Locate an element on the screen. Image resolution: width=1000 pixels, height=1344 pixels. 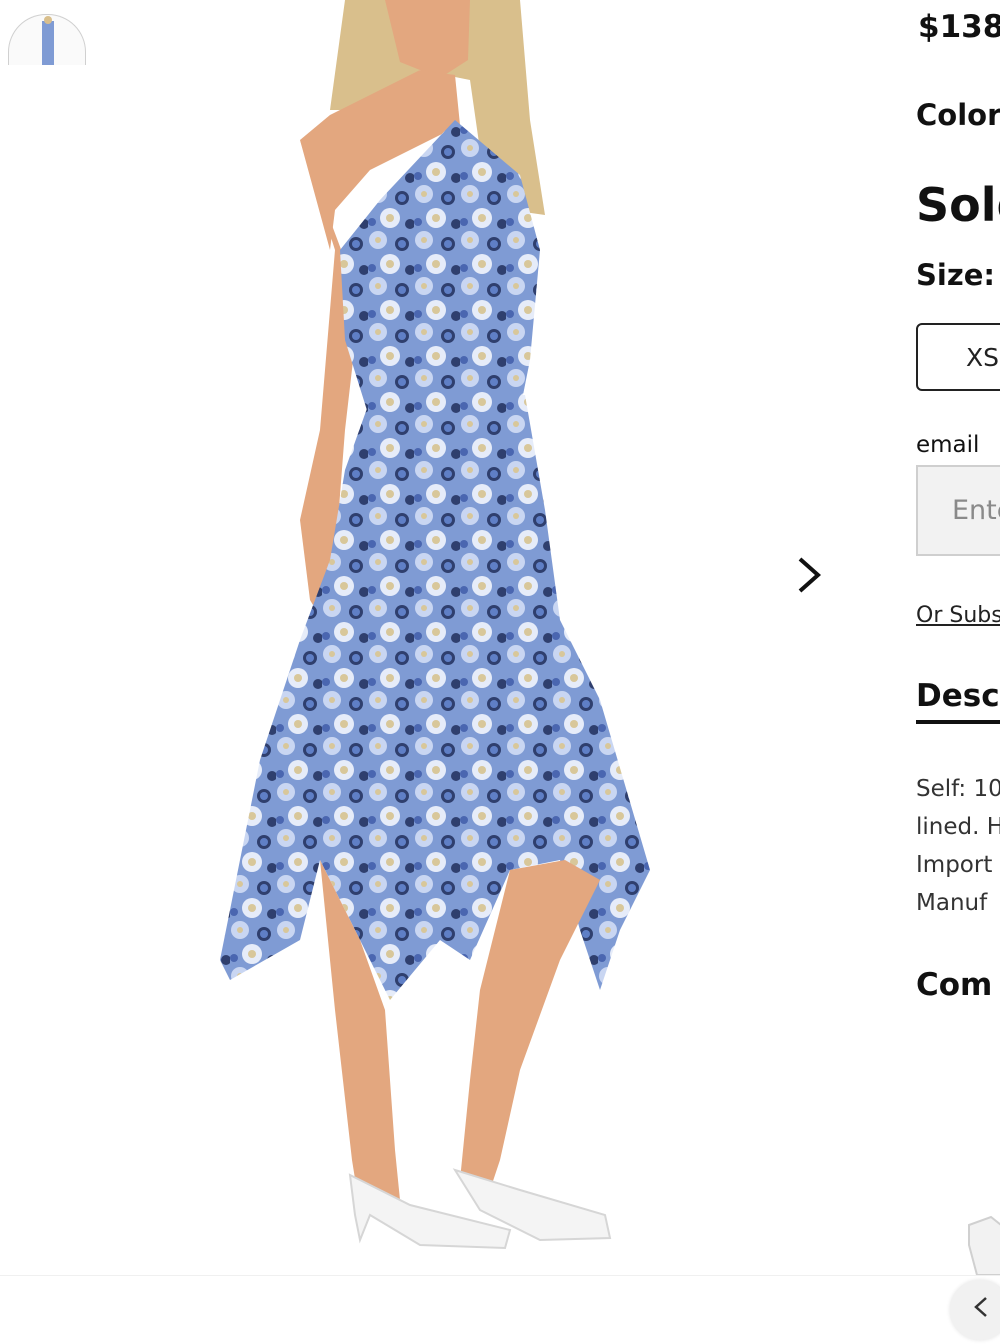
thumbnail-prev-button is located at coordinates (975, 1310).